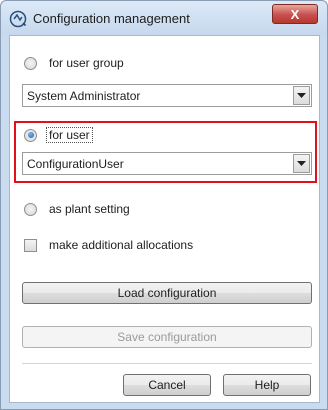 The image size is (328, 410). Describe the element at coordinates (75, 164) in the screenshot. I see `user-combo-value: ConfigurationUser` at that location.